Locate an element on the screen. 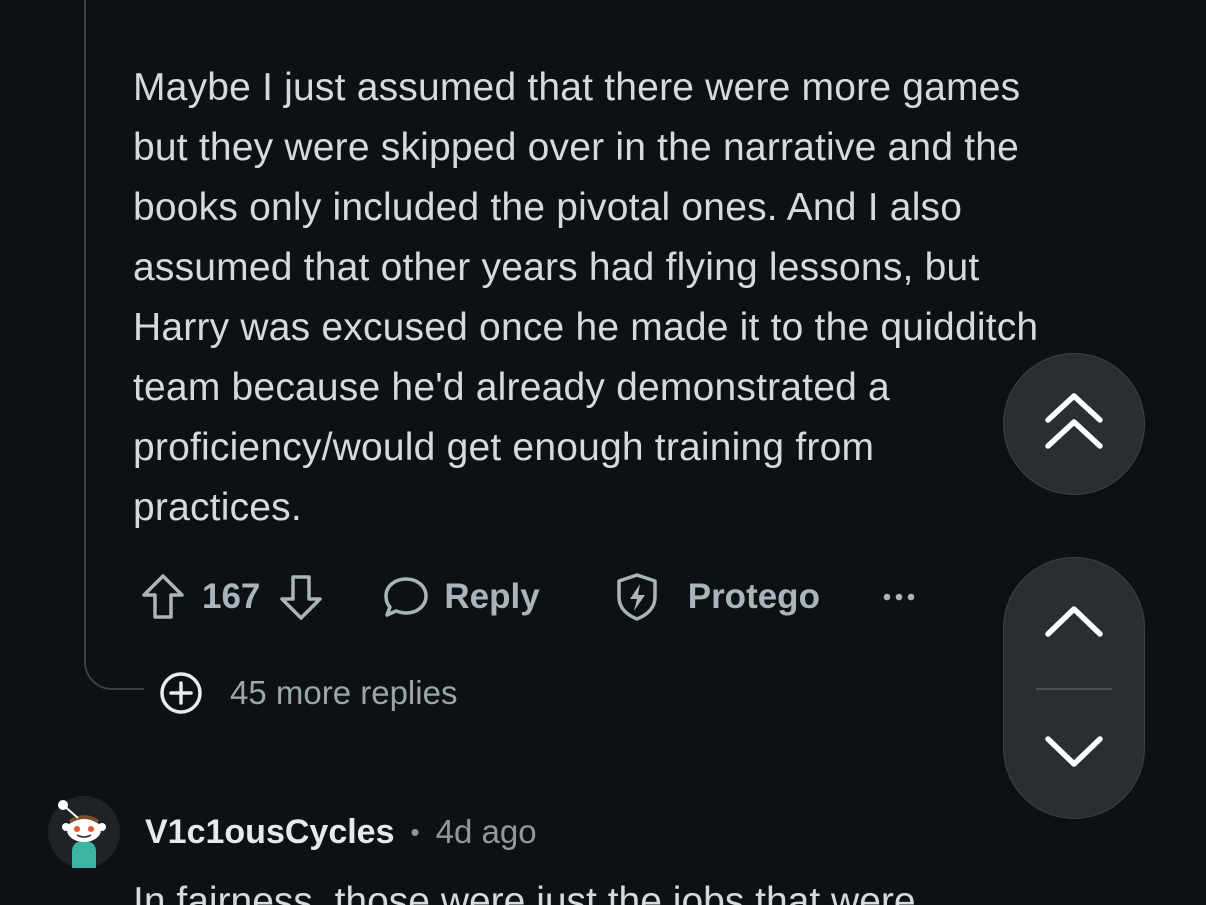 The image size is (1206, 905). chevron-down-icon is located at coordinates (1074, 754).